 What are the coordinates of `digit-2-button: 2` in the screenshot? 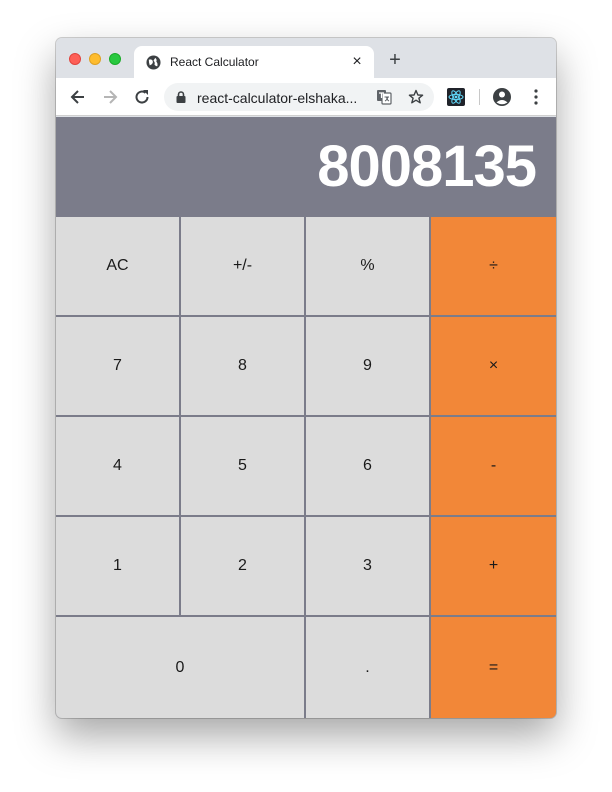 It's located at (243, 567).